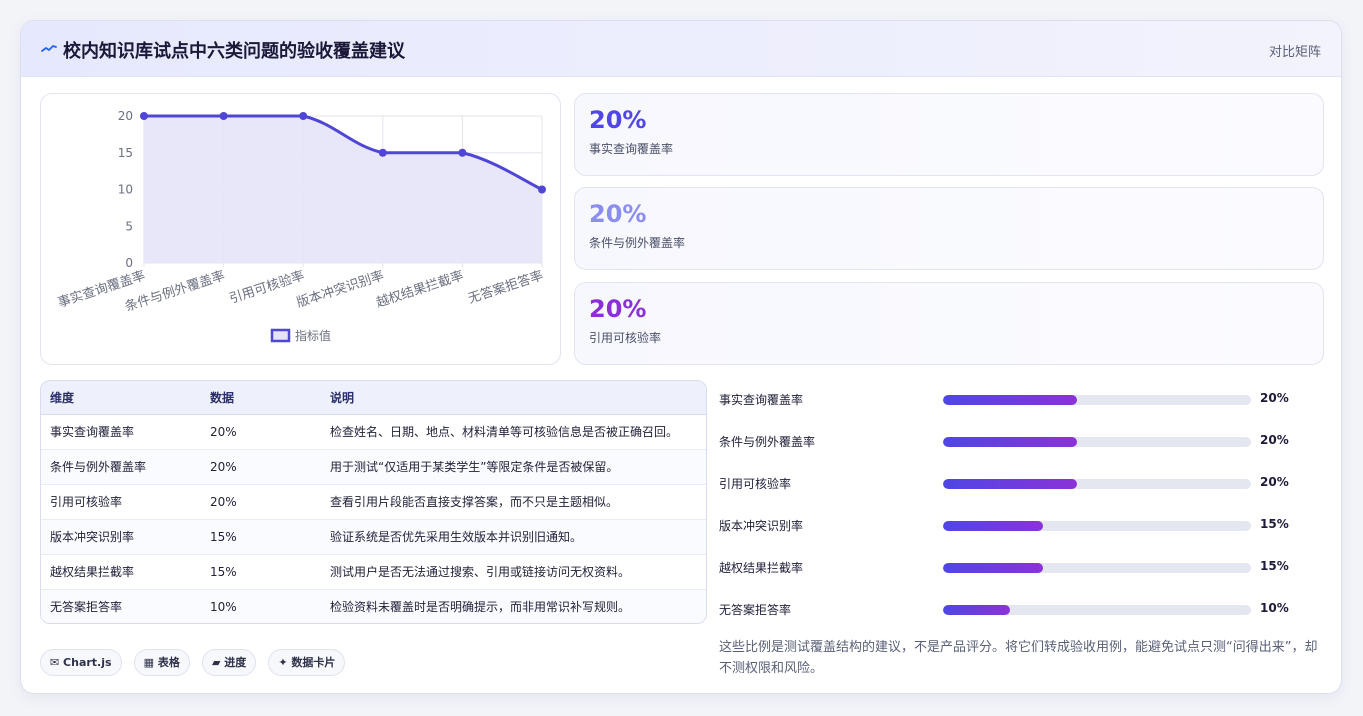  What do you see at coordinates (125, 116) in the screenshot?
I see `y-tick-label: 20` at bounding box center [125, 116].